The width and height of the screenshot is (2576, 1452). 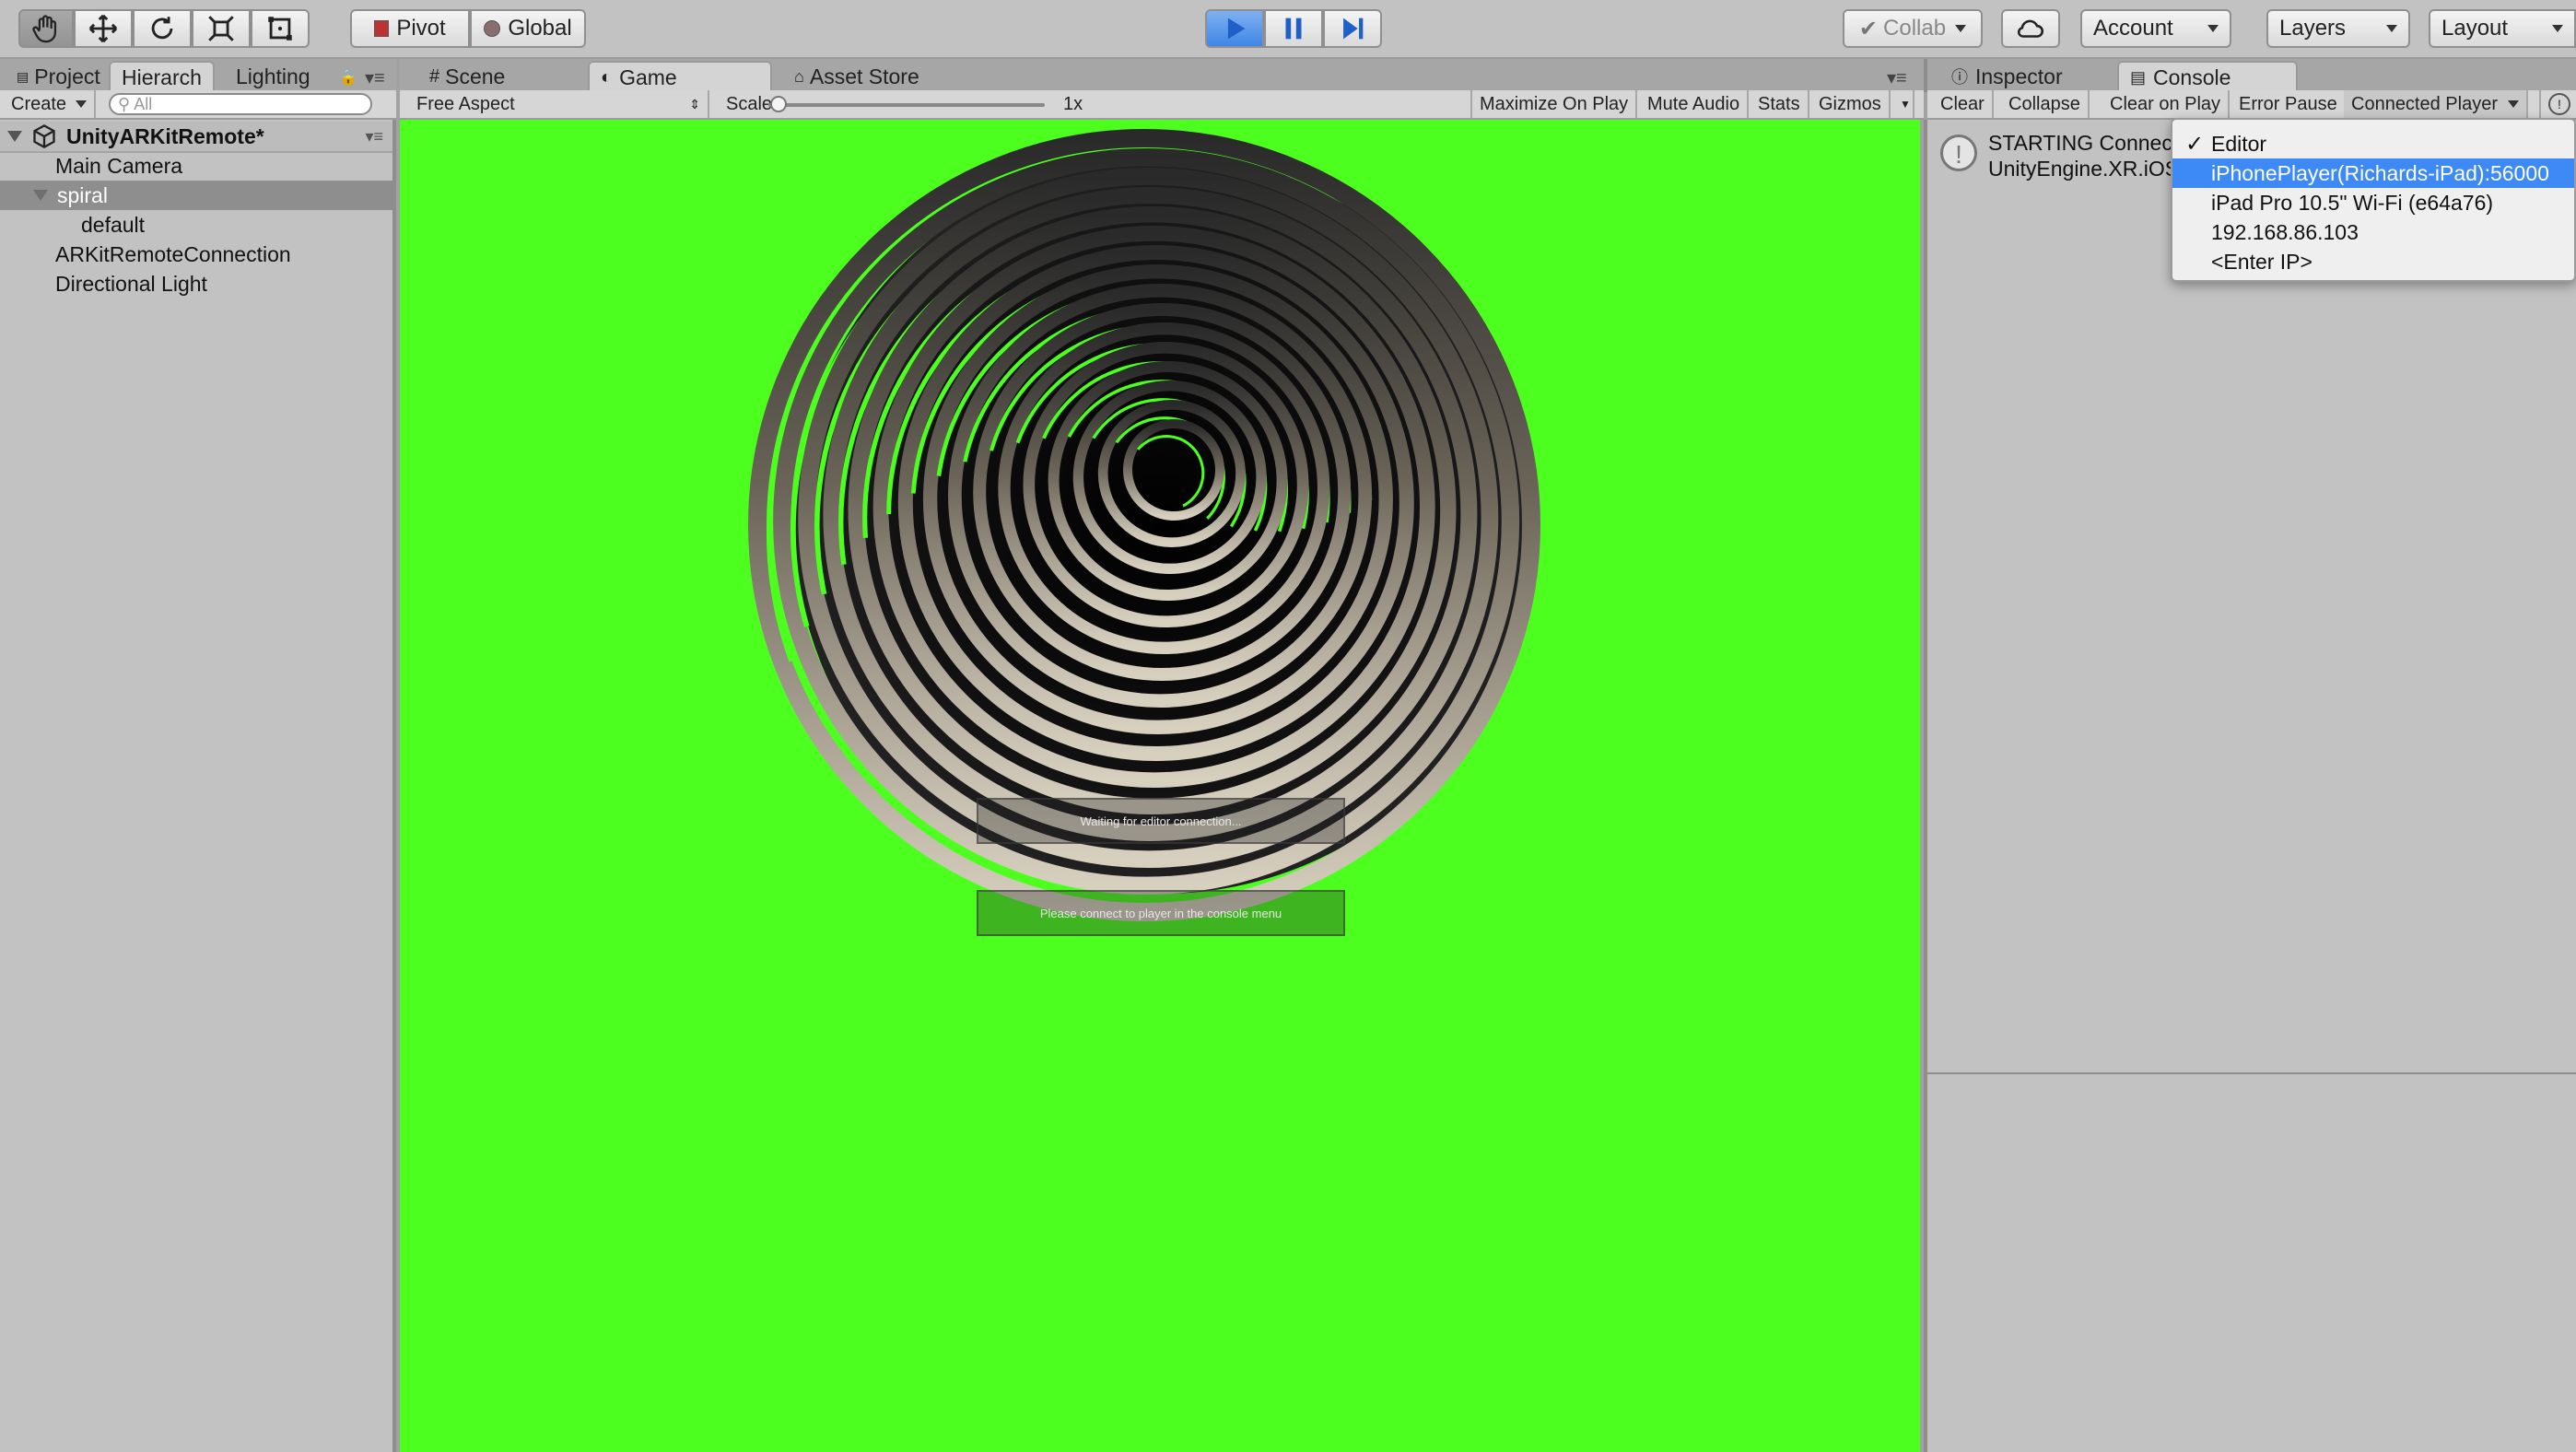 I want to click on collapse-toggle: Collapse, so click(x=2045, y=104).